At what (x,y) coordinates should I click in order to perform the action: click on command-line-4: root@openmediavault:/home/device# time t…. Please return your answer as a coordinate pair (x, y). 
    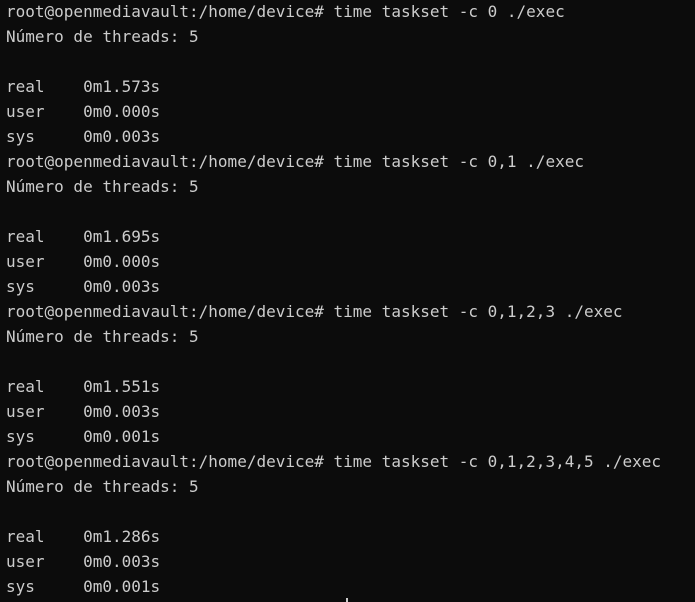
    Looking at the image, I should click on (334, 461).